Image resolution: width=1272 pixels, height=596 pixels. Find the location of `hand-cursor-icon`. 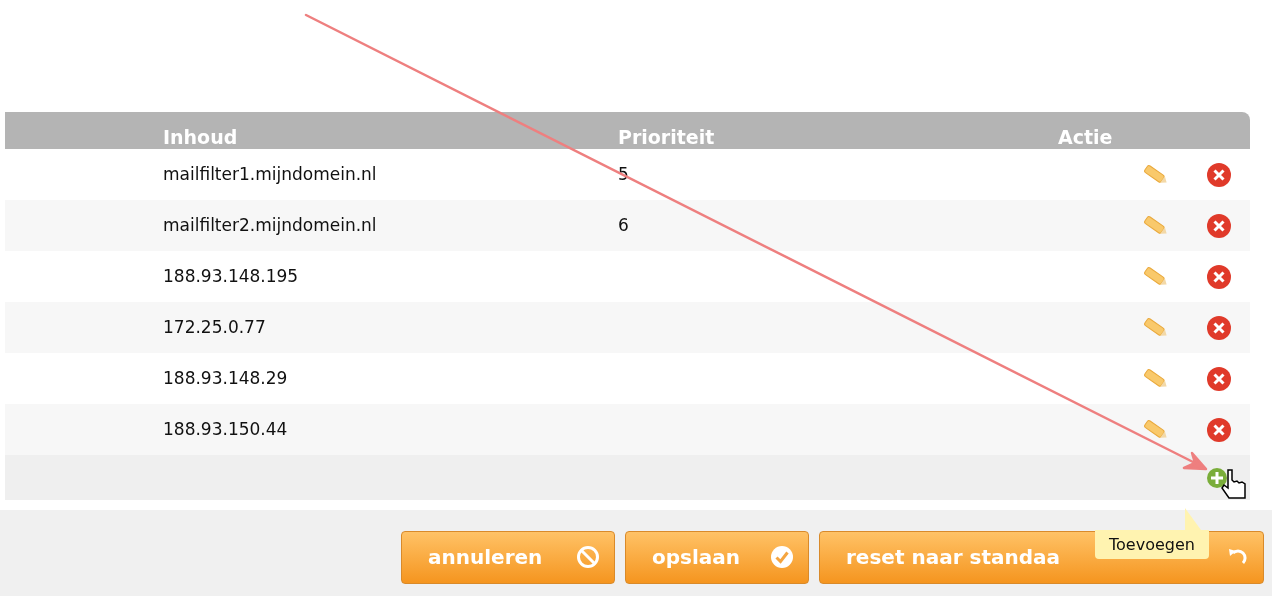

hand-cursor-icon is located at coordinates (1233, 484).